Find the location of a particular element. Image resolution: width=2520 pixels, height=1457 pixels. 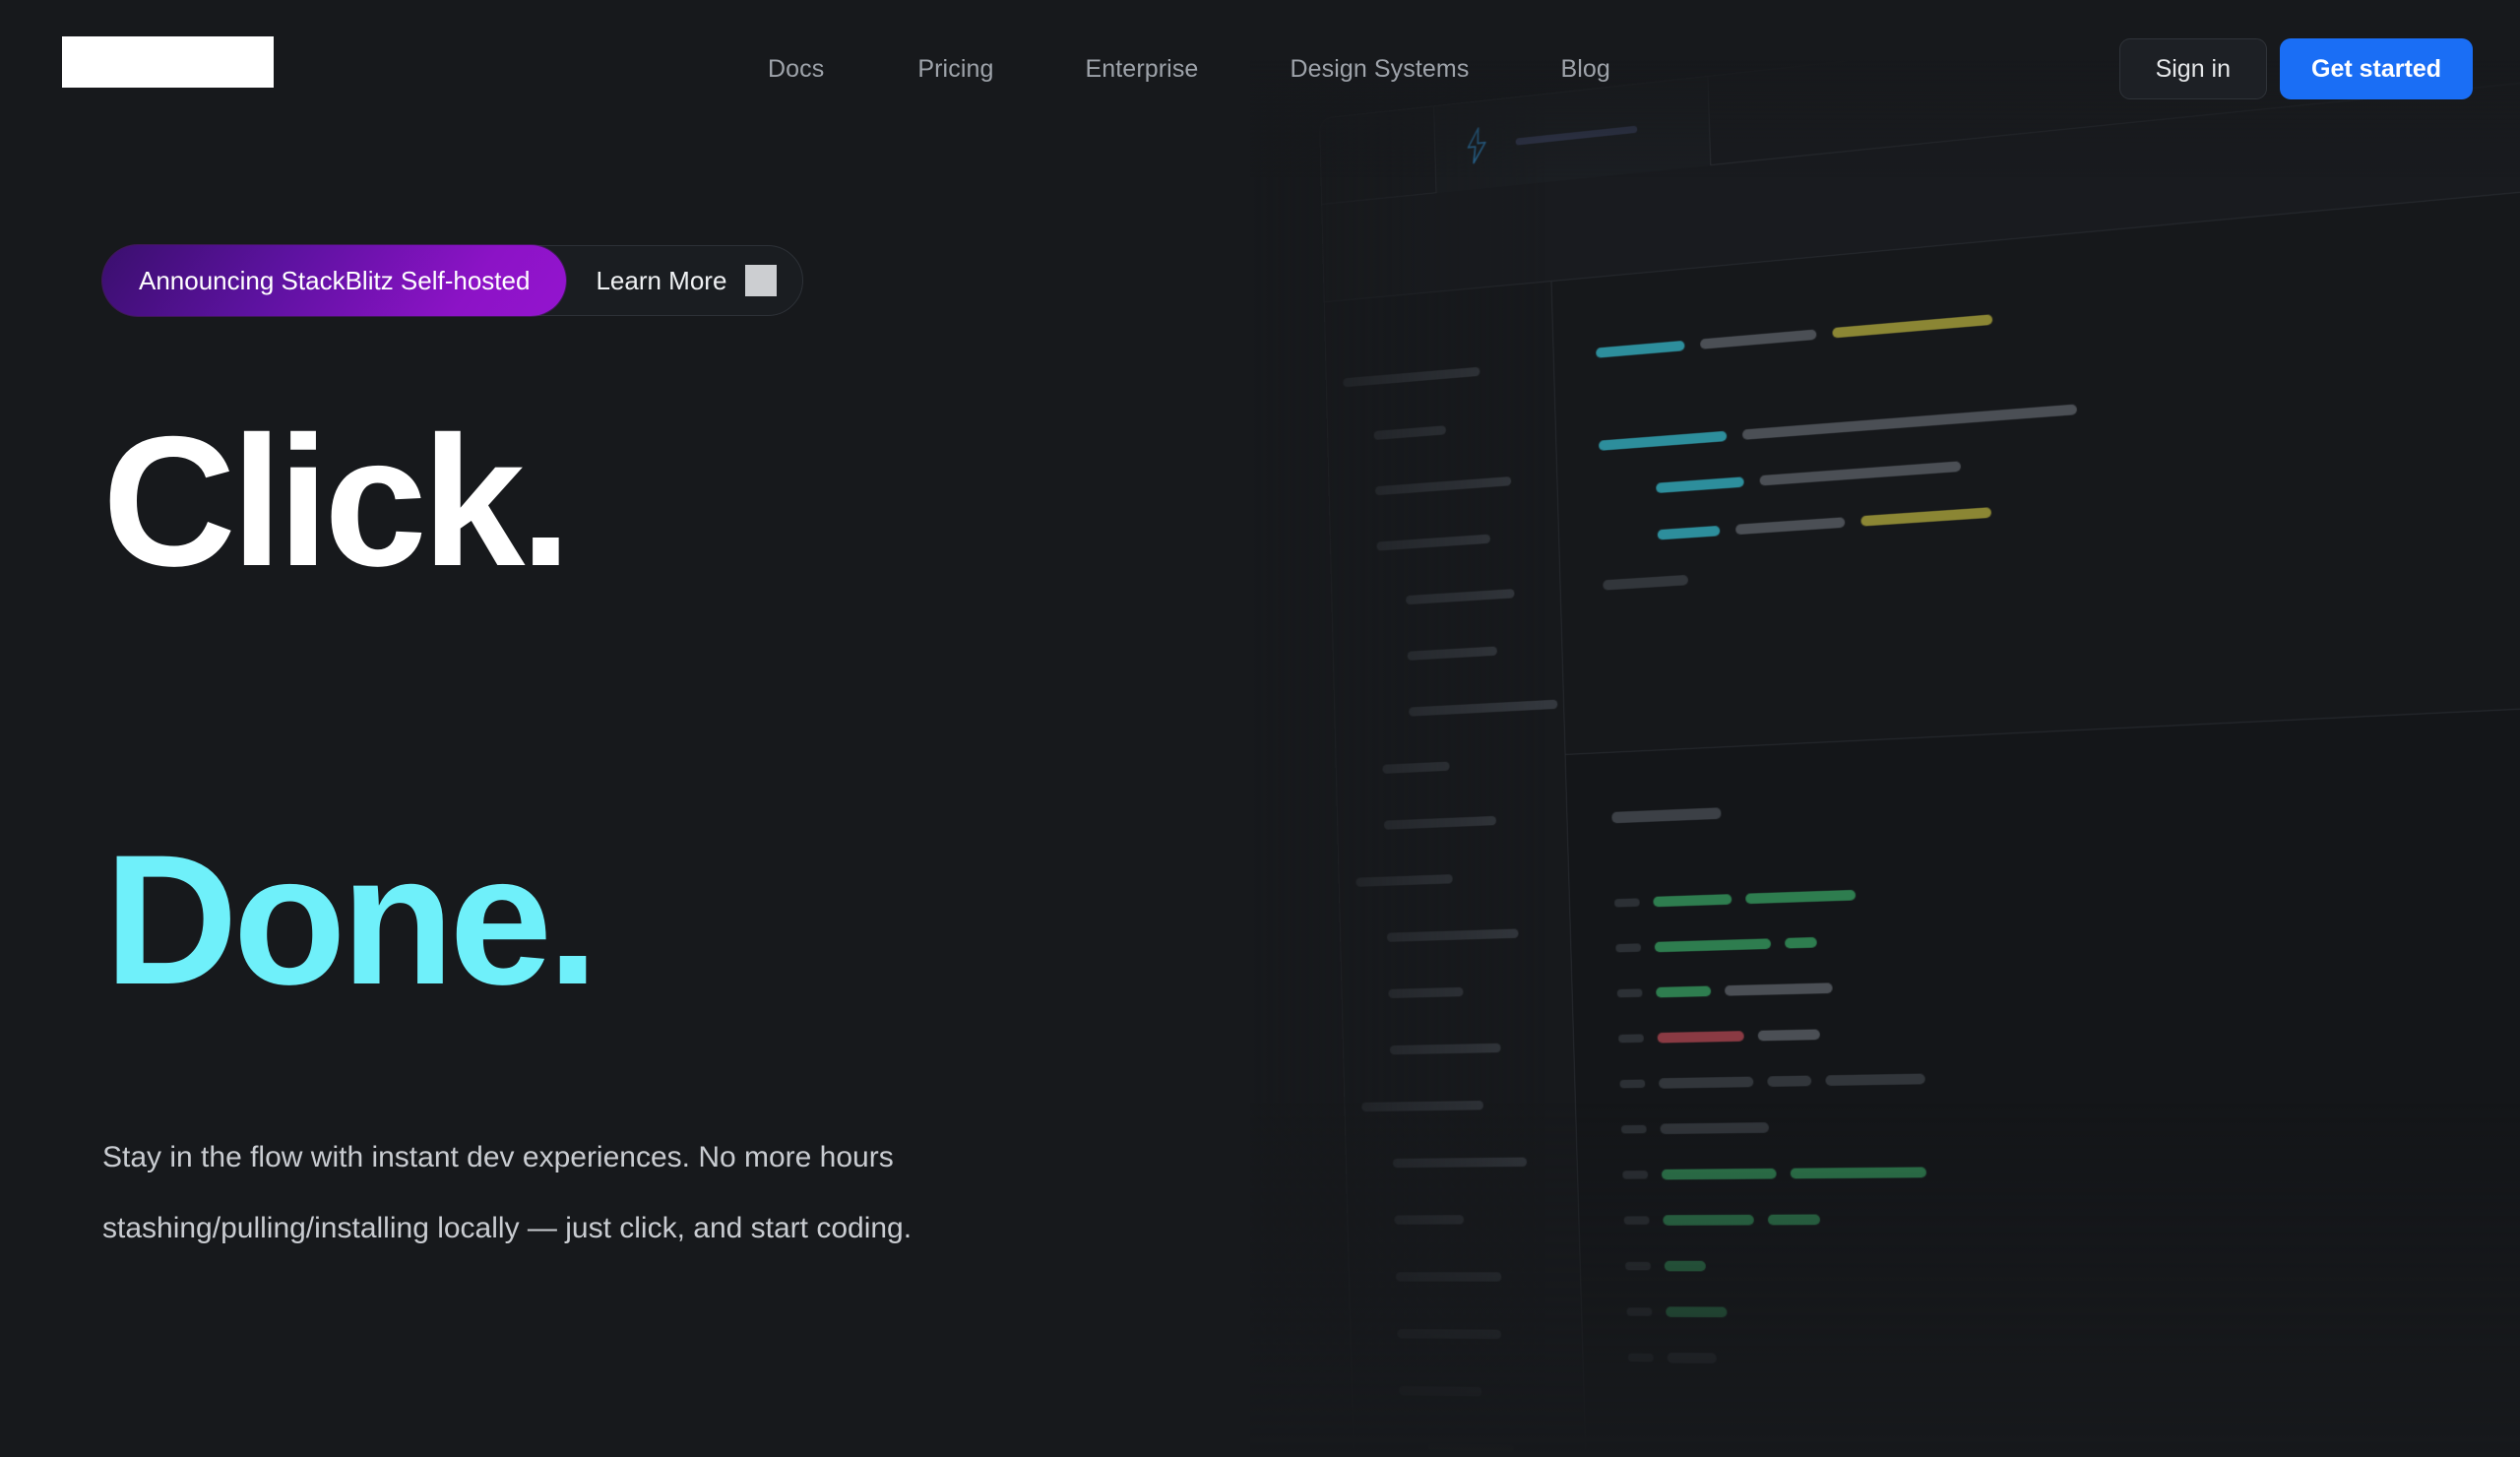

ide-terminal-title is located at coordinates (1666, 815).